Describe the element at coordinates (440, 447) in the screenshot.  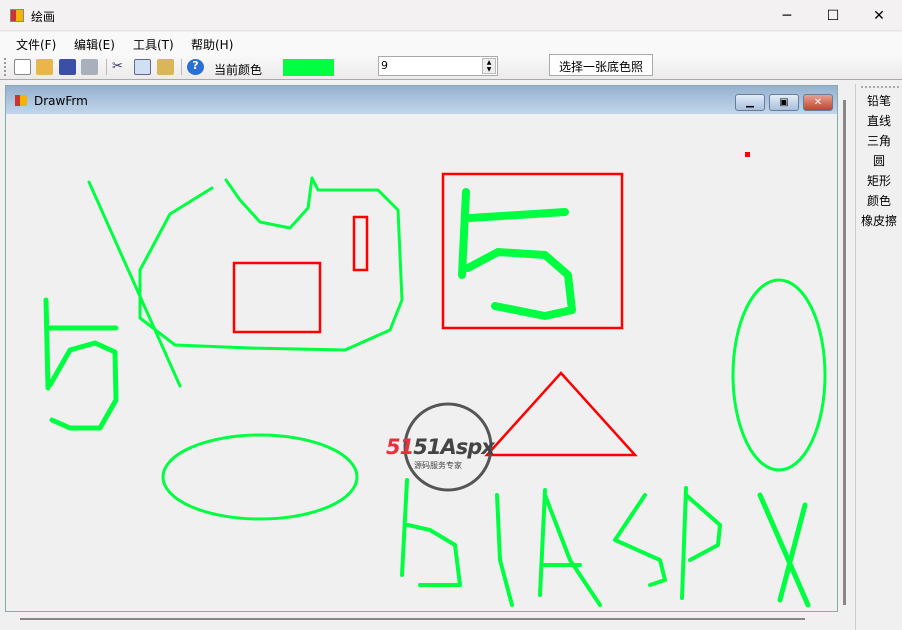
I see `watermark-brand: 5151Aspx` at that location.